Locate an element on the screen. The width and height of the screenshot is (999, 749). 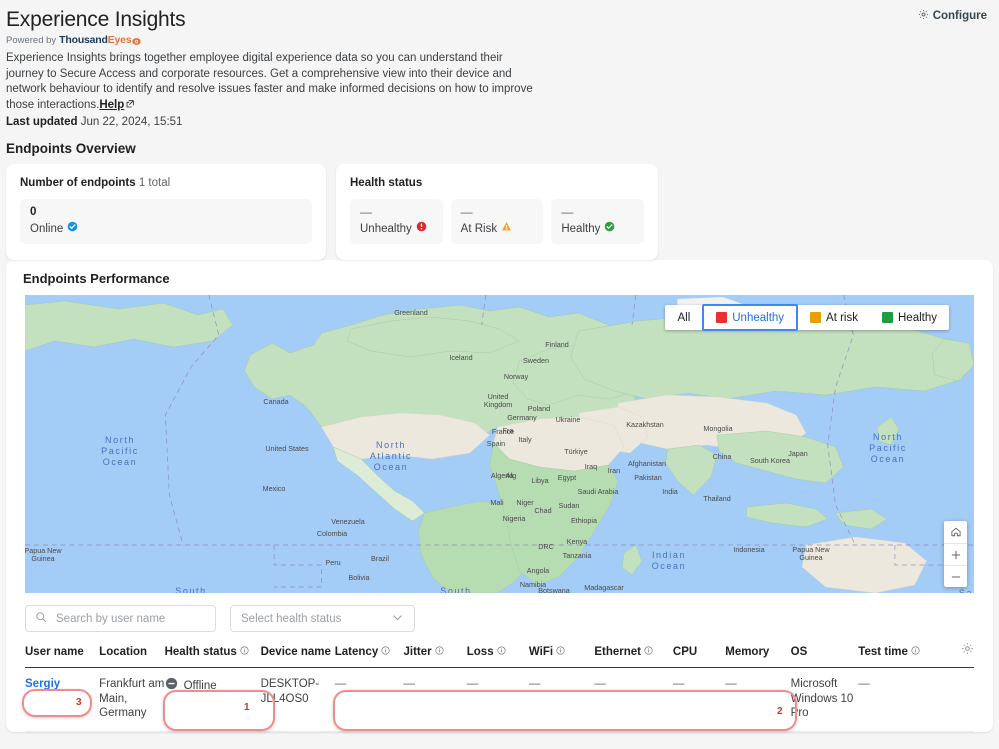
legend-filter-unhealthy: Unhealthy is located at coordinates (750, 317).